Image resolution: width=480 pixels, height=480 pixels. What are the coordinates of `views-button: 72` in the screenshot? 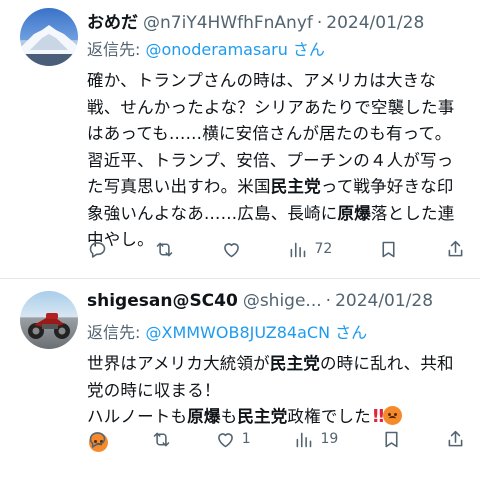 It's located at (309, 249).